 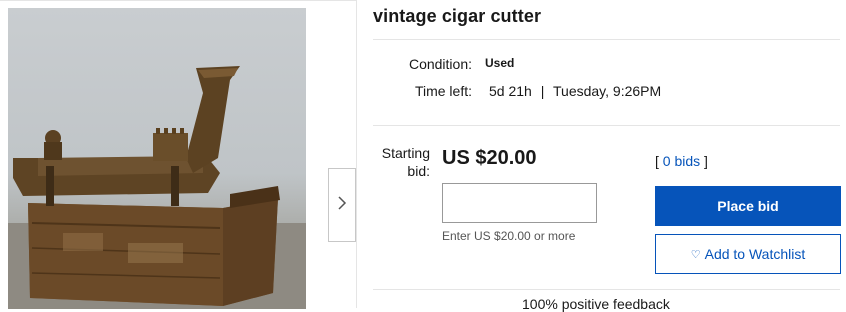 What do you see at coordinates (400, 162) in the screenshot?
I see `starting-bid-label: Starting bid:` at bounding box center [400, 162].